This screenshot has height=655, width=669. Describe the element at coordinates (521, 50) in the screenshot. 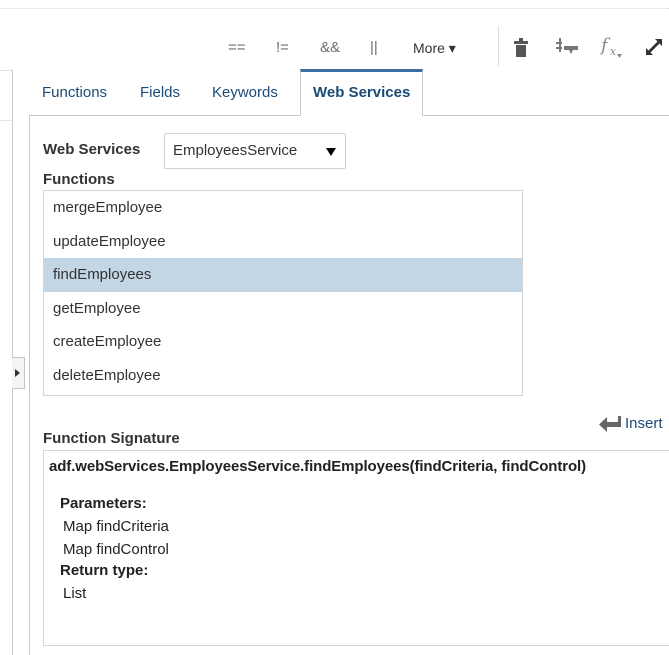

I see `trash-icon` at that location.